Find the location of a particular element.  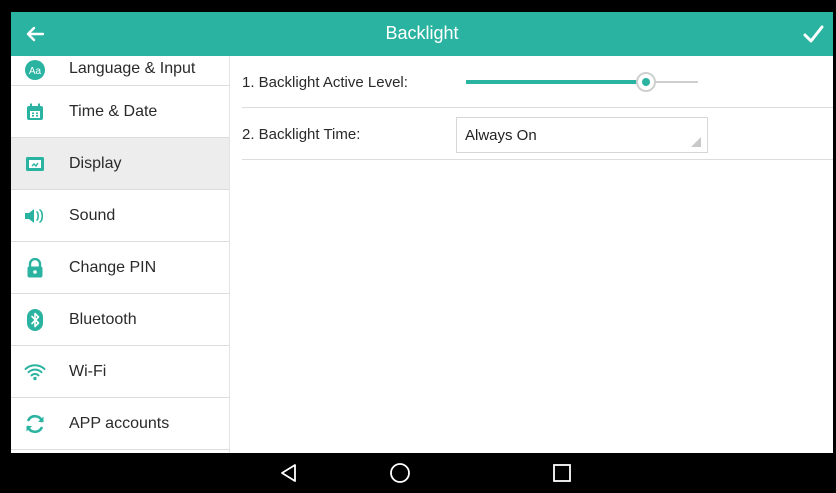

sidebar-item-display: Display is located at coordinates (120, 164).